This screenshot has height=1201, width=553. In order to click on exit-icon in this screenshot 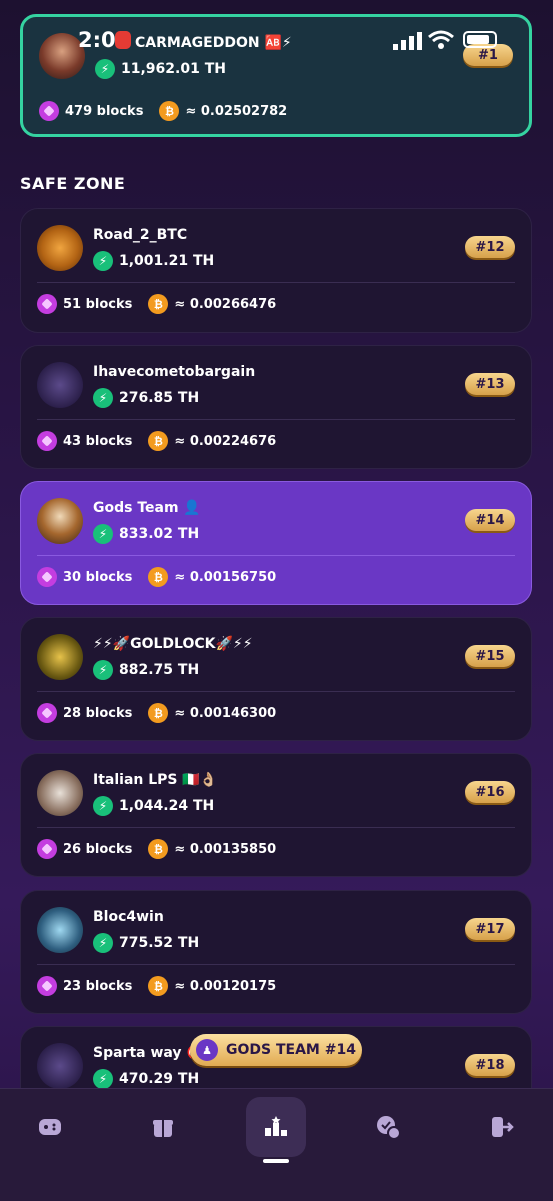, I will do `click(502, 1127)`.